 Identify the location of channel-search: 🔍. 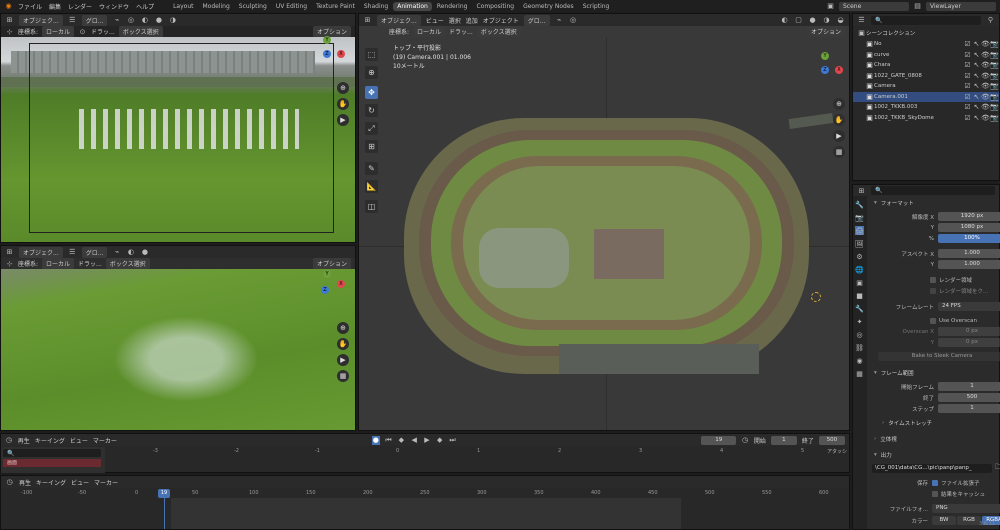
(52, 453).